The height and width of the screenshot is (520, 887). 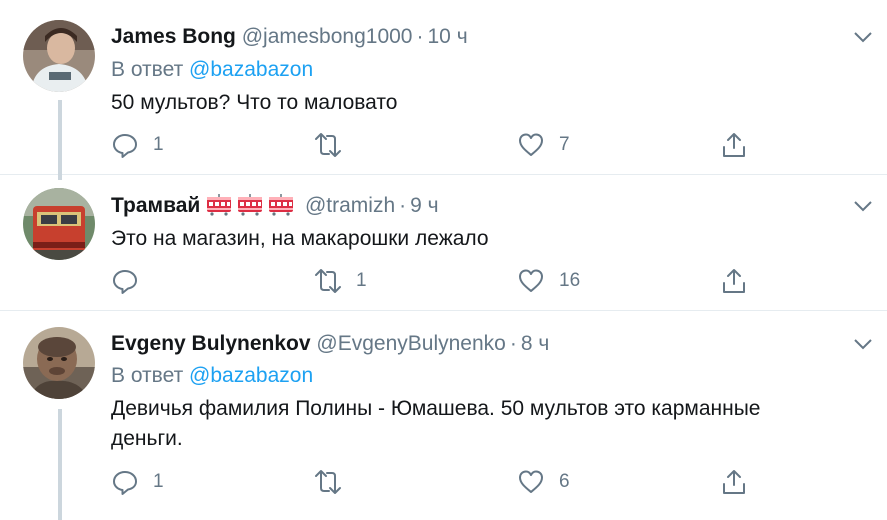 I want to click on timestamp: 9 ч, so click(x=424, y=205).